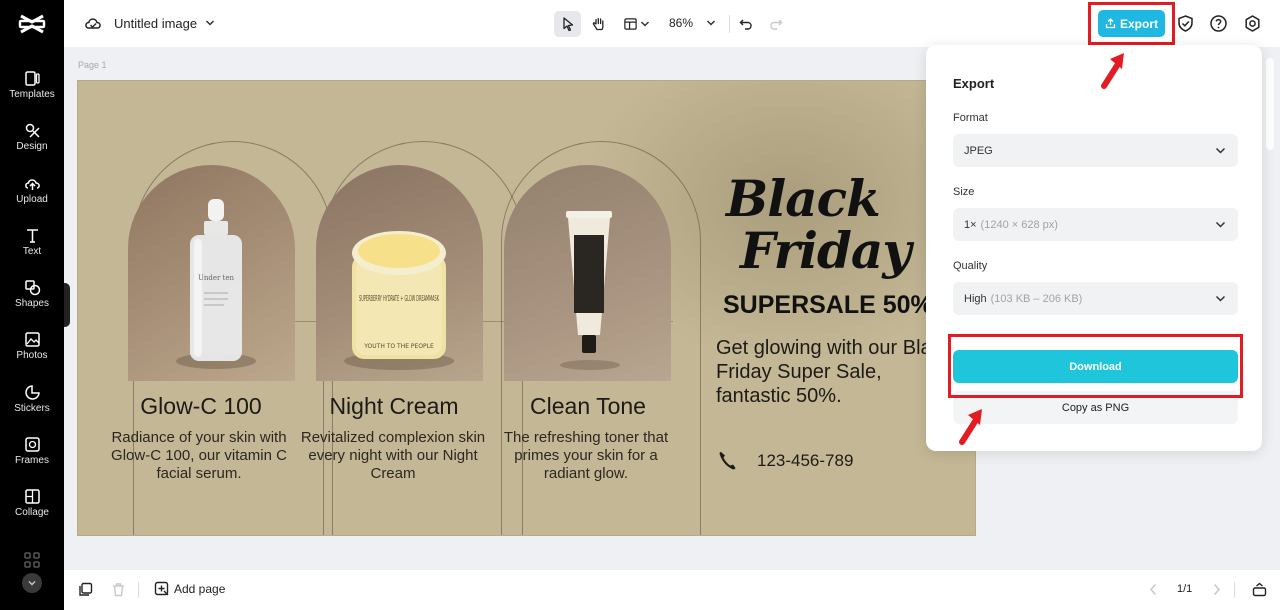 The width and height of the screenshot is (1280, 610). What do you see at coordinates (825, 250) in the screenshot?
I see `headline-friday: Friday` at bounding box center [825, 250].